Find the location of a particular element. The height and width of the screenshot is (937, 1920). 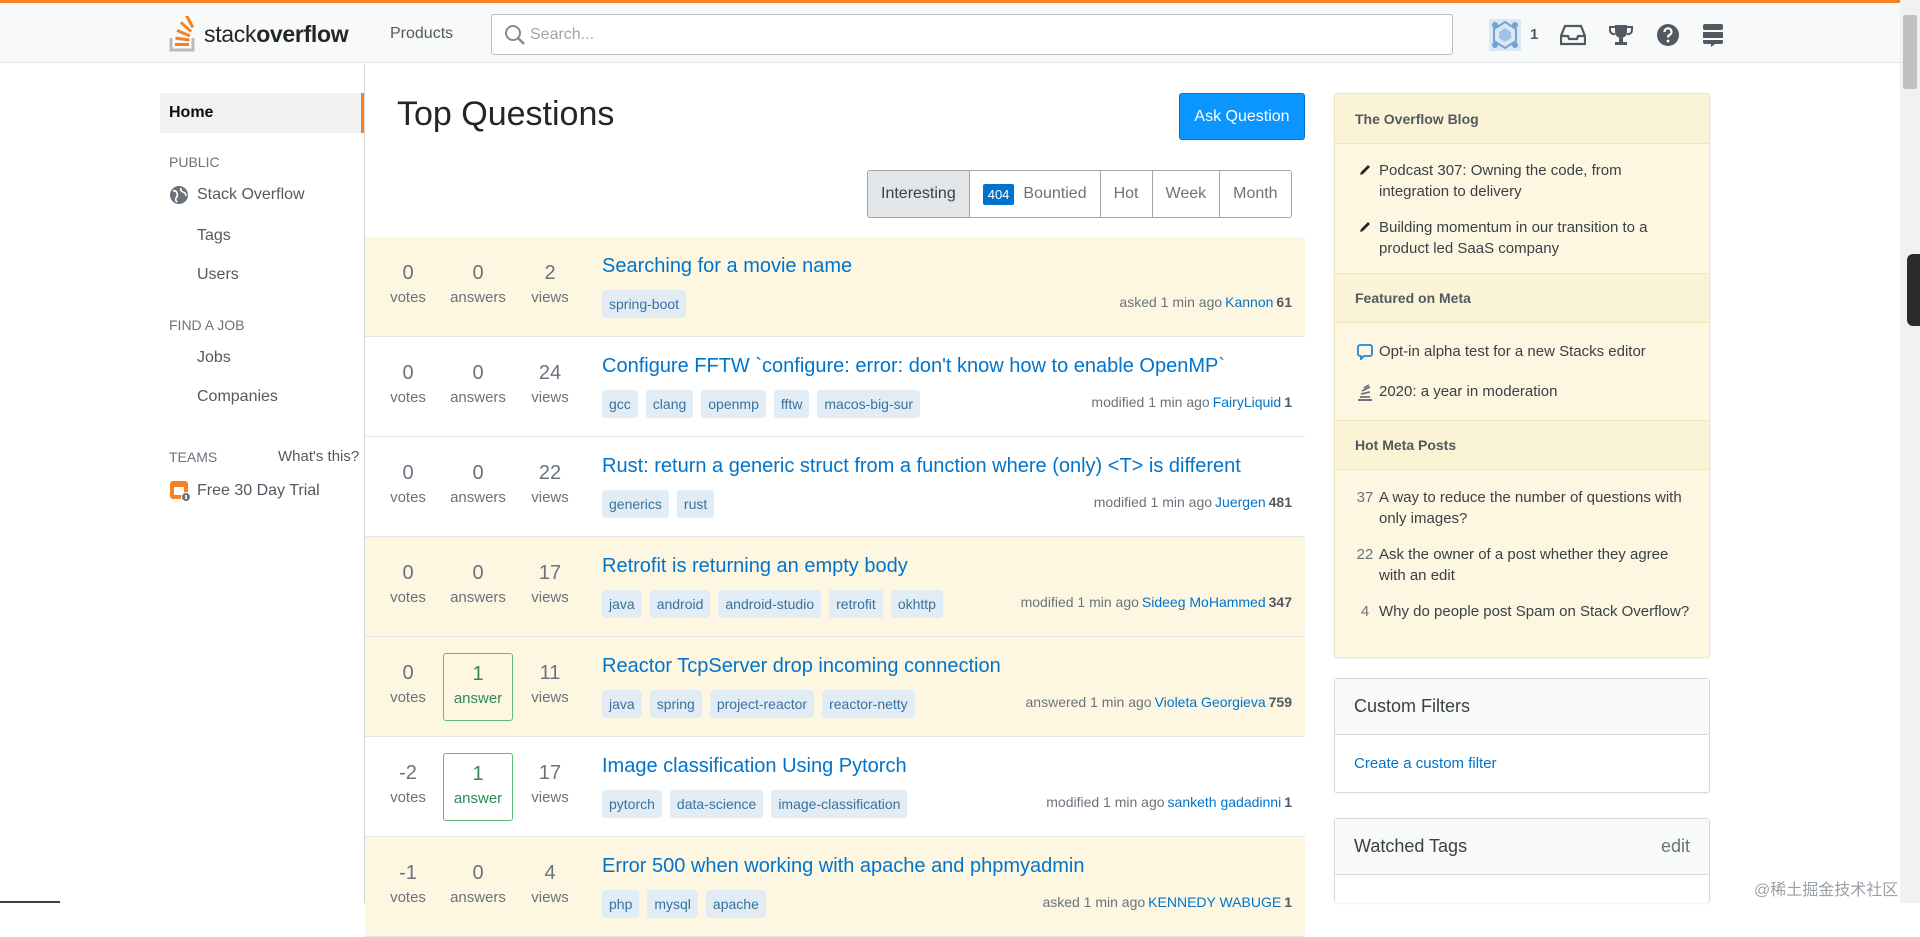

inbox-icon is located at coordinates (1573, 34).